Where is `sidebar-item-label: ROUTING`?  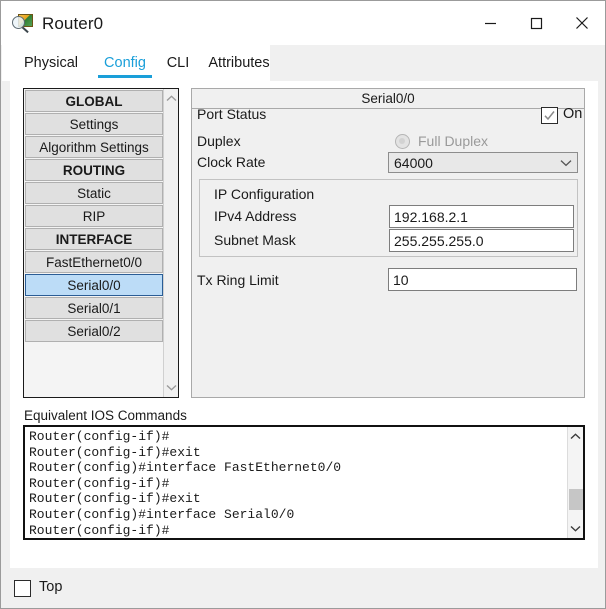
sidebar-item-label: ROUTING is located at coordinates (94, 170).